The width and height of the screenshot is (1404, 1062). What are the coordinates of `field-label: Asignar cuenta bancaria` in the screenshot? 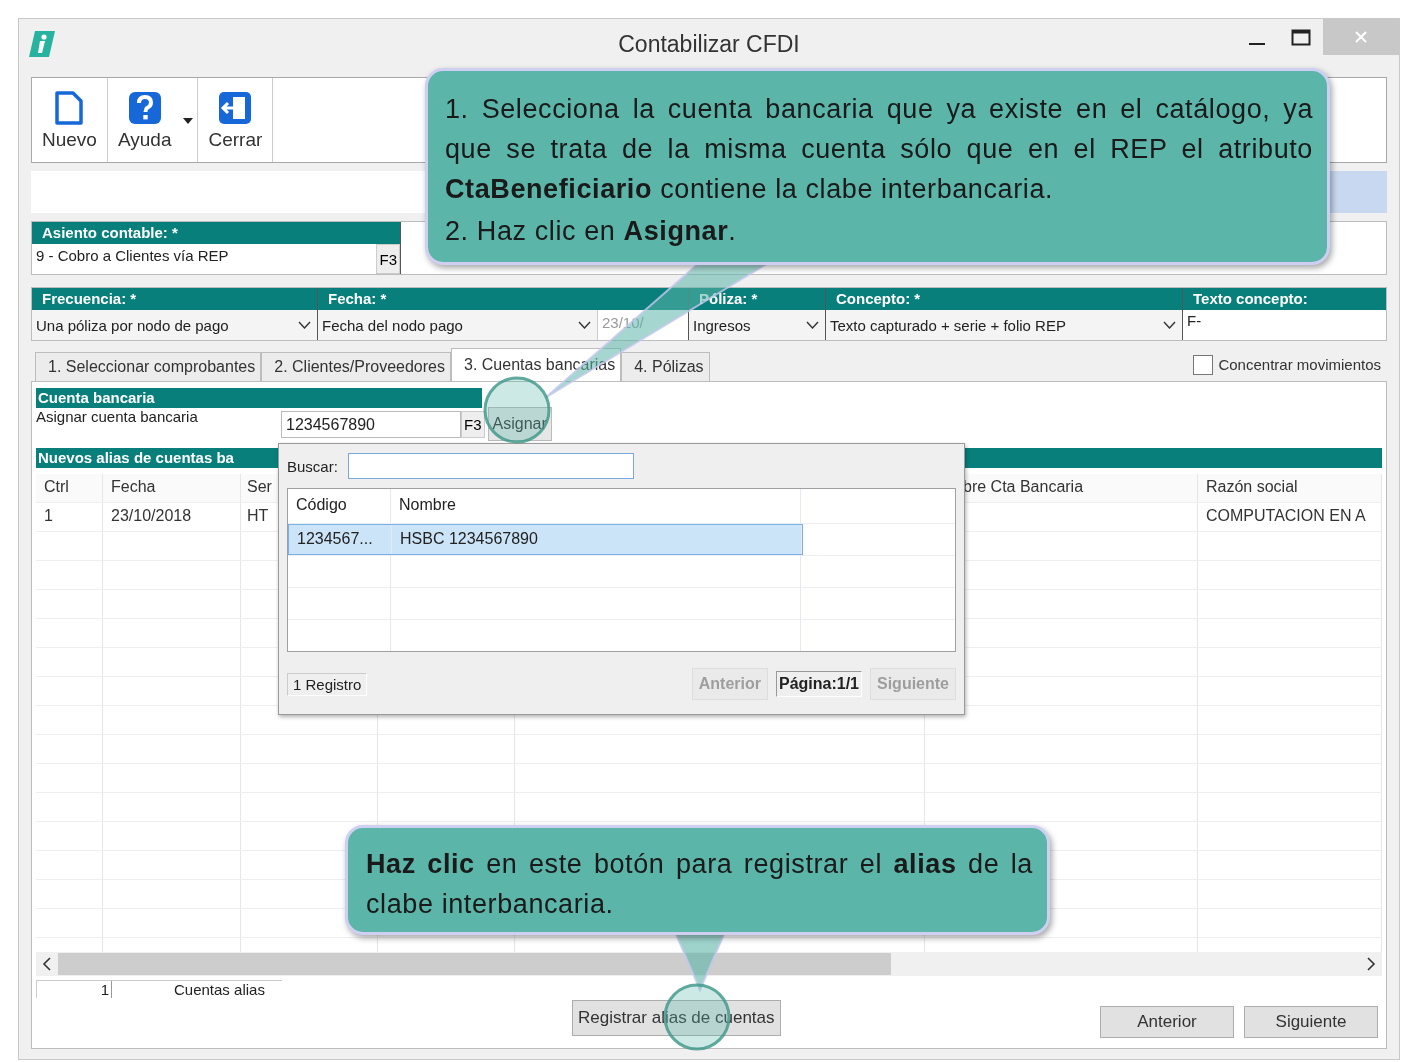 It's located at (117, 416).